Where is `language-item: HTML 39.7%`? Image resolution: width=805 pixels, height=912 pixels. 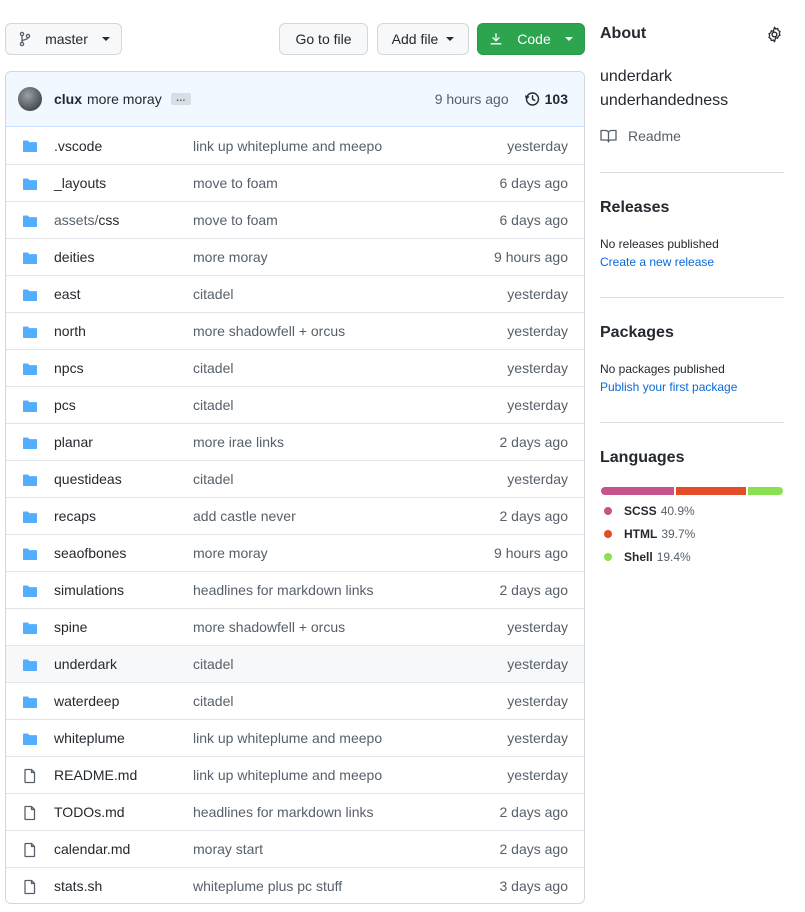 language-item: HTML 39.7% is located at coordinates (649, 534).